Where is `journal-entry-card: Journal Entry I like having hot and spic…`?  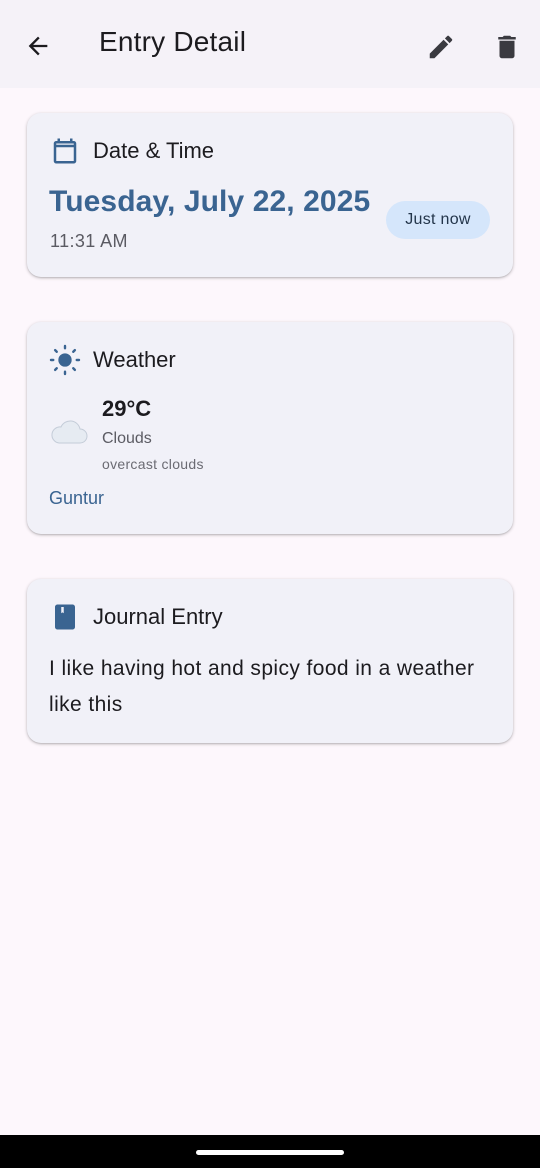
journal-entry-card: Journal Entry I like having hot and spic… is located at coordinates (270, 661).